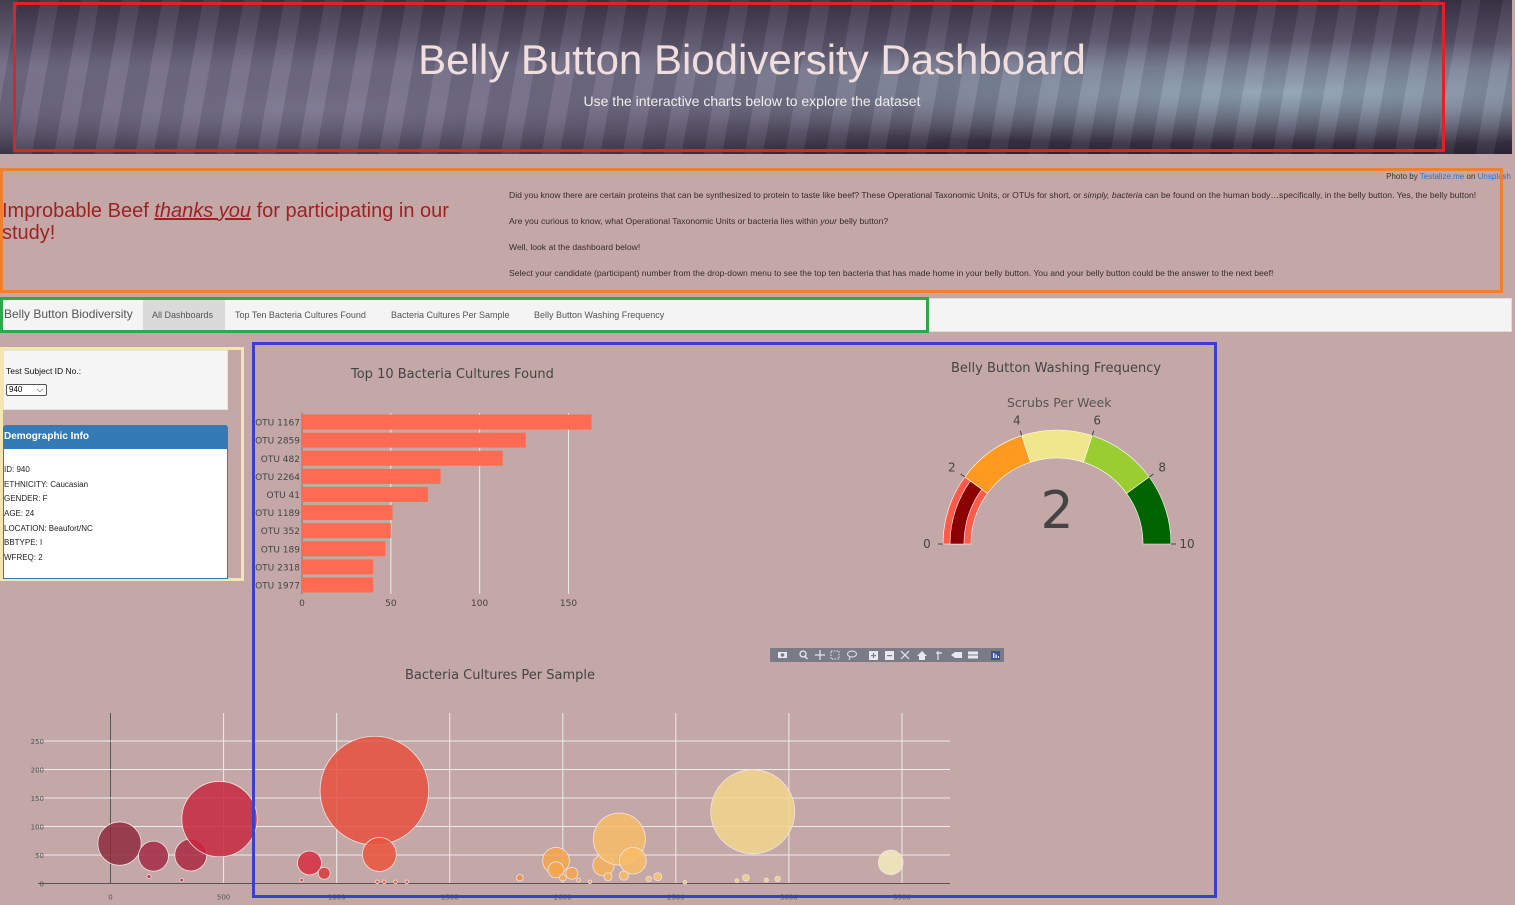  What do you see at coordinates (37, 828) in the screenshot?
I see `bubble-y-tick-label: 100` at bounding box center [37, 828].